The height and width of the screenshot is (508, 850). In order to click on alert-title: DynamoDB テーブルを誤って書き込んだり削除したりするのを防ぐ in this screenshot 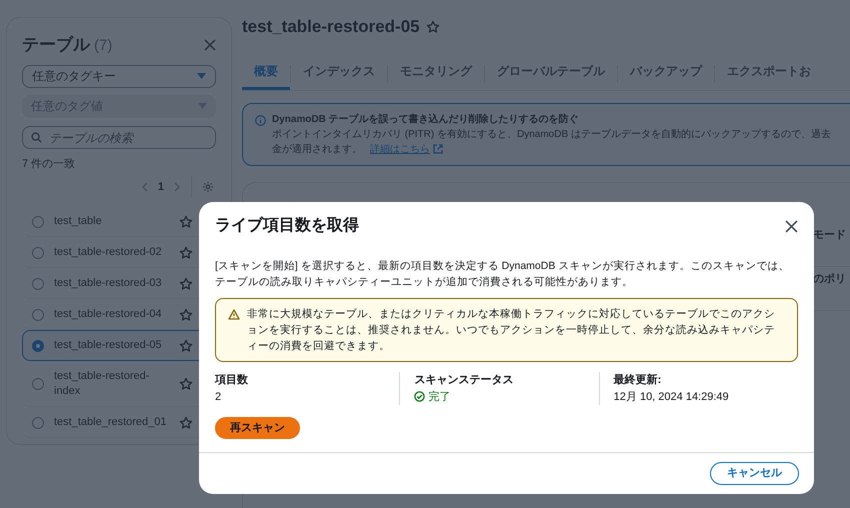, I will do `click(425, 119)`.